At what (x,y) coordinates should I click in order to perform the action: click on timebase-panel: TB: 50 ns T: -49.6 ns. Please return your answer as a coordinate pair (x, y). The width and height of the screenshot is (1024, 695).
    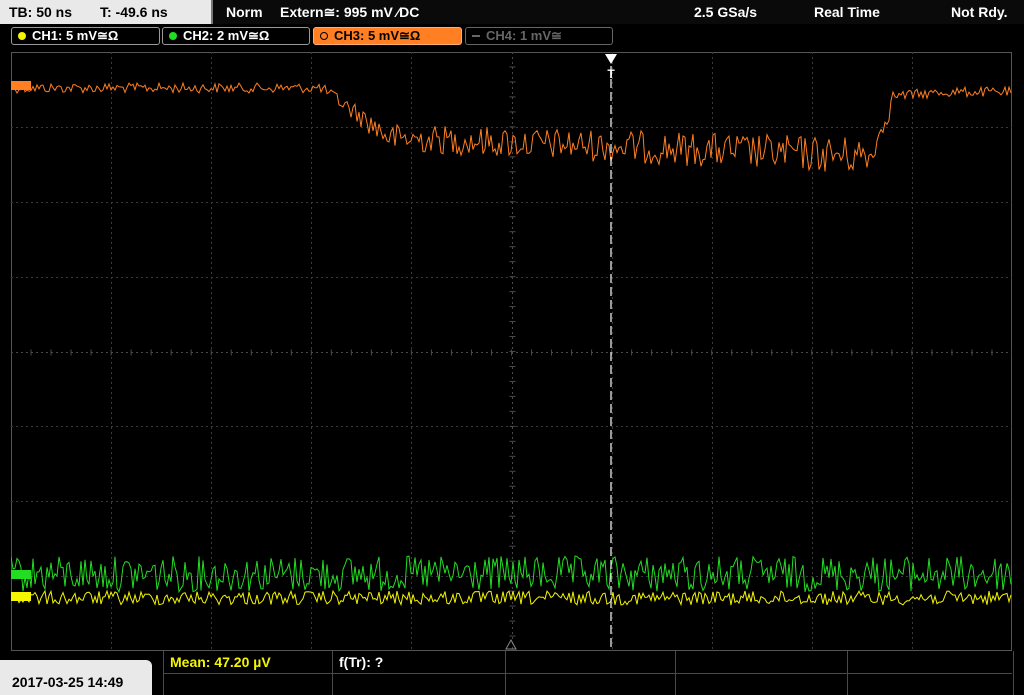
    Looking at the image, I should click on (106, 12).